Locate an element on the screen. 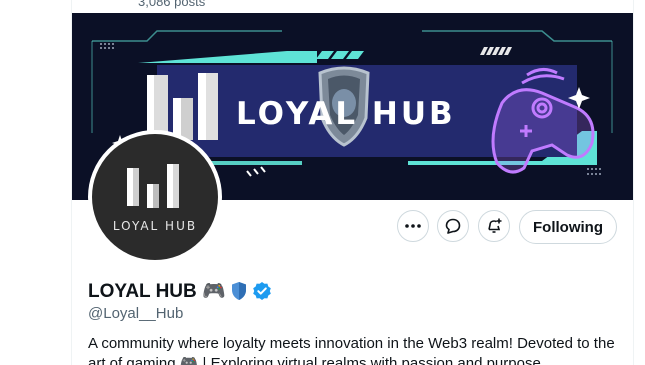  message-bubble-icon is located at coordinates (453, 226).